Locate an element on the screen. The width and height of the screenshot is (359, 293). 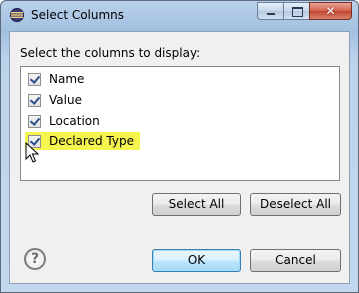
instructions-label: Select the columns to display: is located at coordinates (110, 53).